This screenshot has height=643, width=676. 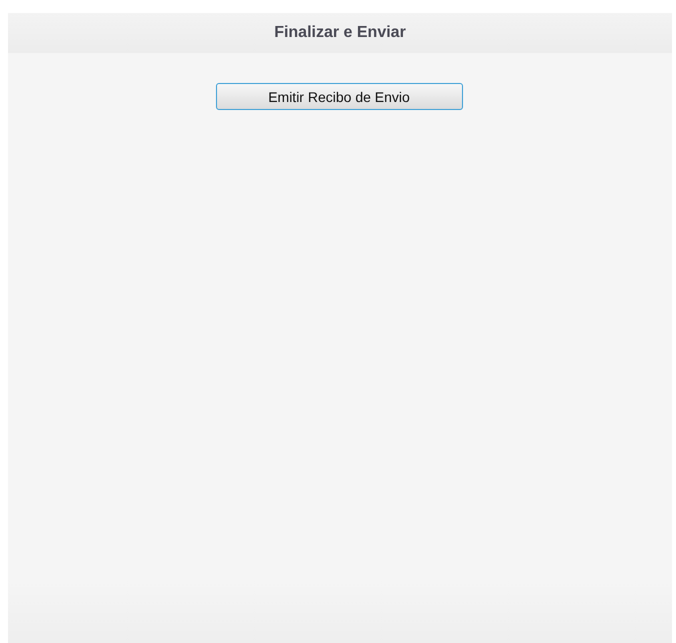 I want to click on panel-title: Finalizar e Enviar, so click(x=340, y=33).